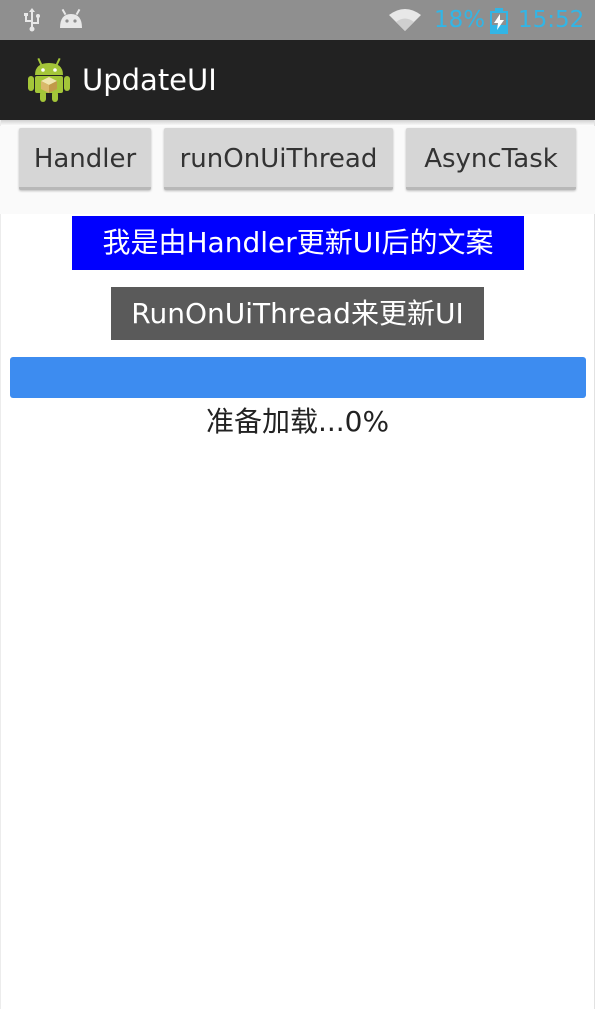 This screenshot has height=1009, width=595. I want to click on progress-text: 准备加载...0%, so click(297, 421).